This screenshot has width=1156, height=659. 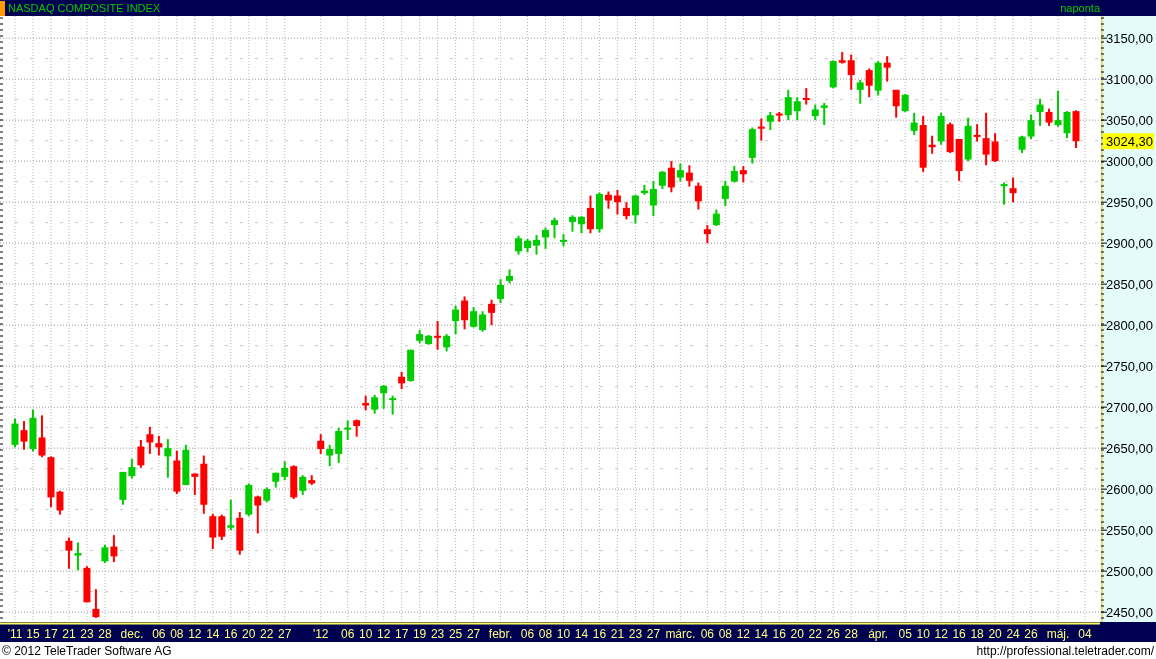 I want to click on x-tick-label: 15, so click(x=33, y=634).